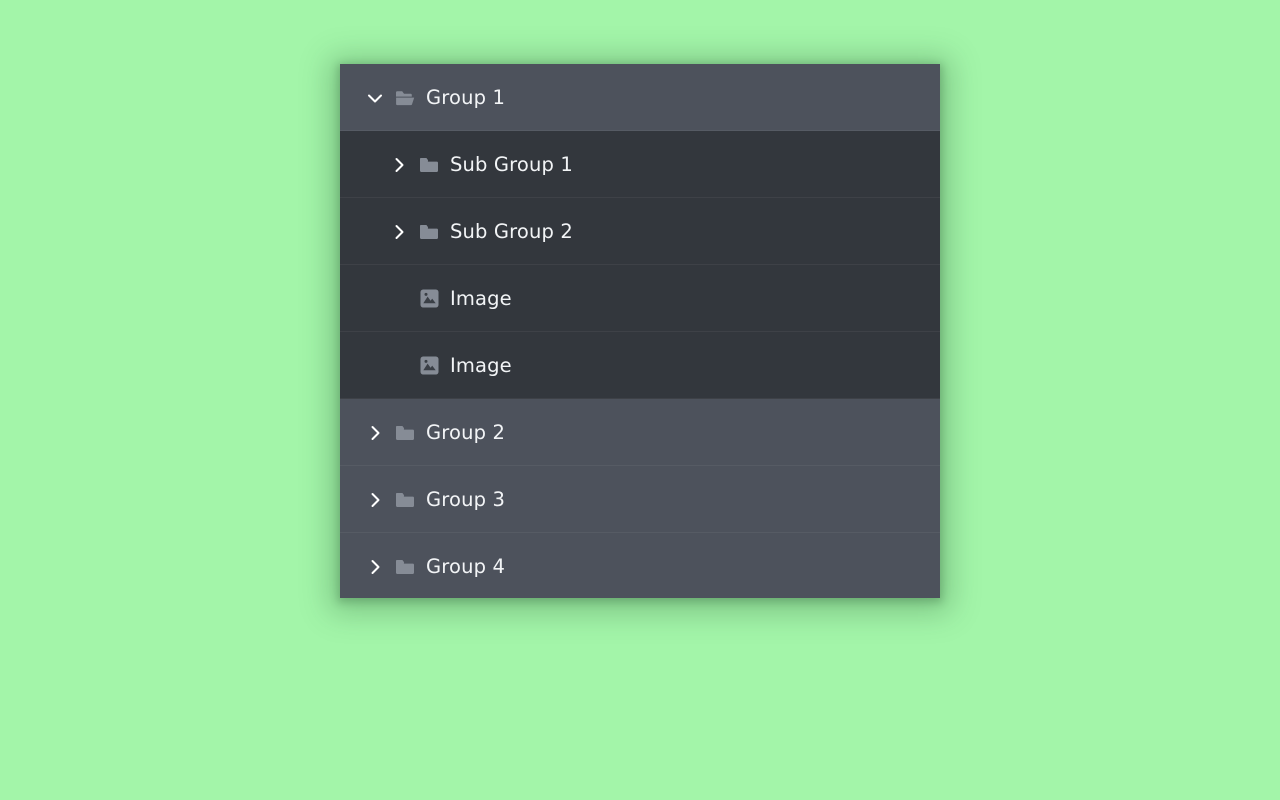  I want to click on chevron-down-icon, so click(375, 98).